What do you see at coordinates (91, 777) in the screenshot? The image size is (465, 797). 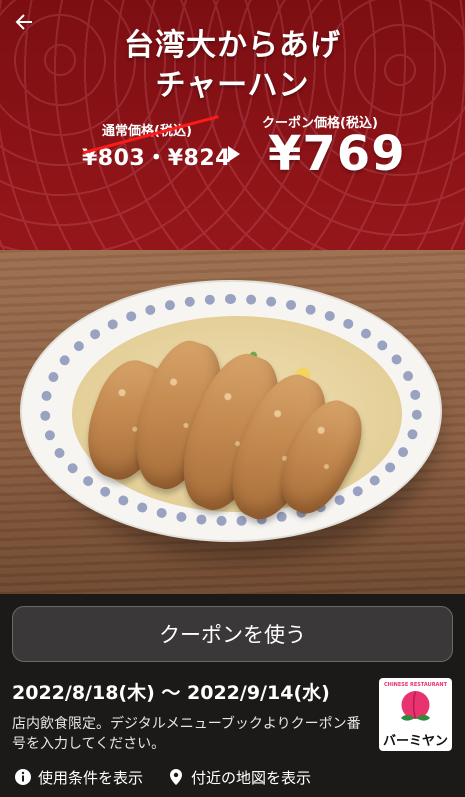 I see `usage-conditions-label: 使用条件を表示` at bounding box center [91, 777].